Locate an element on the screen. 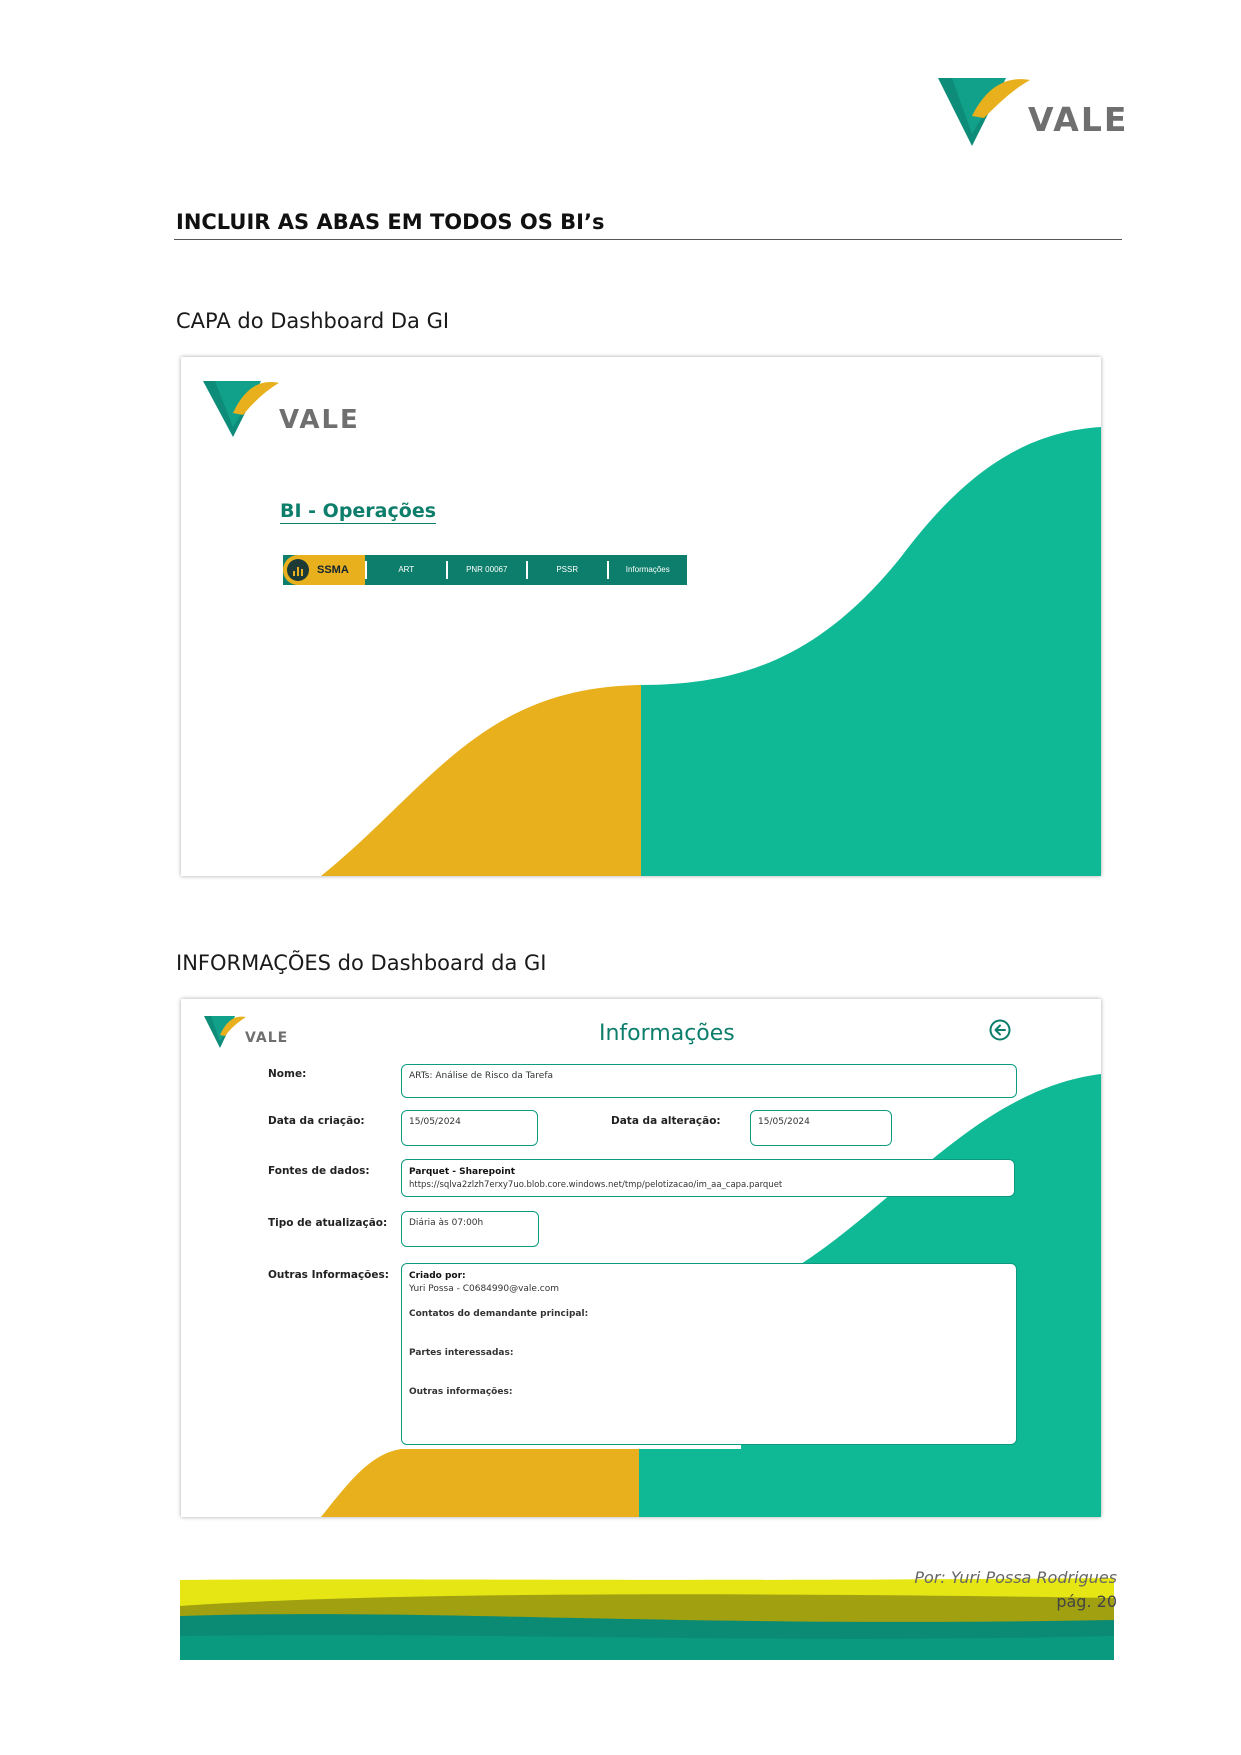  data-alteracao-label: Data da alteração: is located at coordinates (666, 1121).